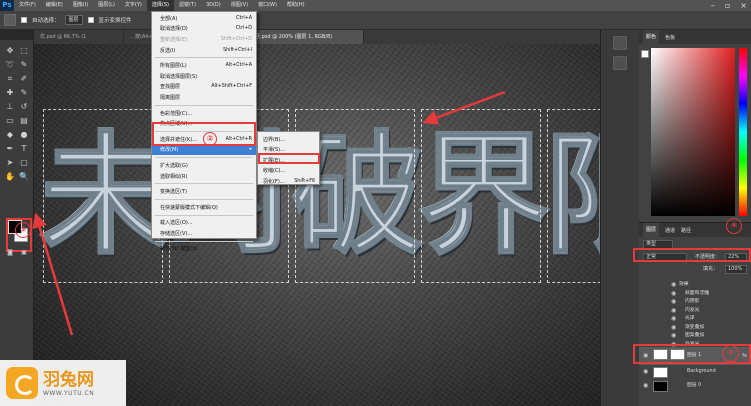  Describe the element at coordinates (267, 5) in the screenshot. I see `menu-9: 窗口(W)` at that location.